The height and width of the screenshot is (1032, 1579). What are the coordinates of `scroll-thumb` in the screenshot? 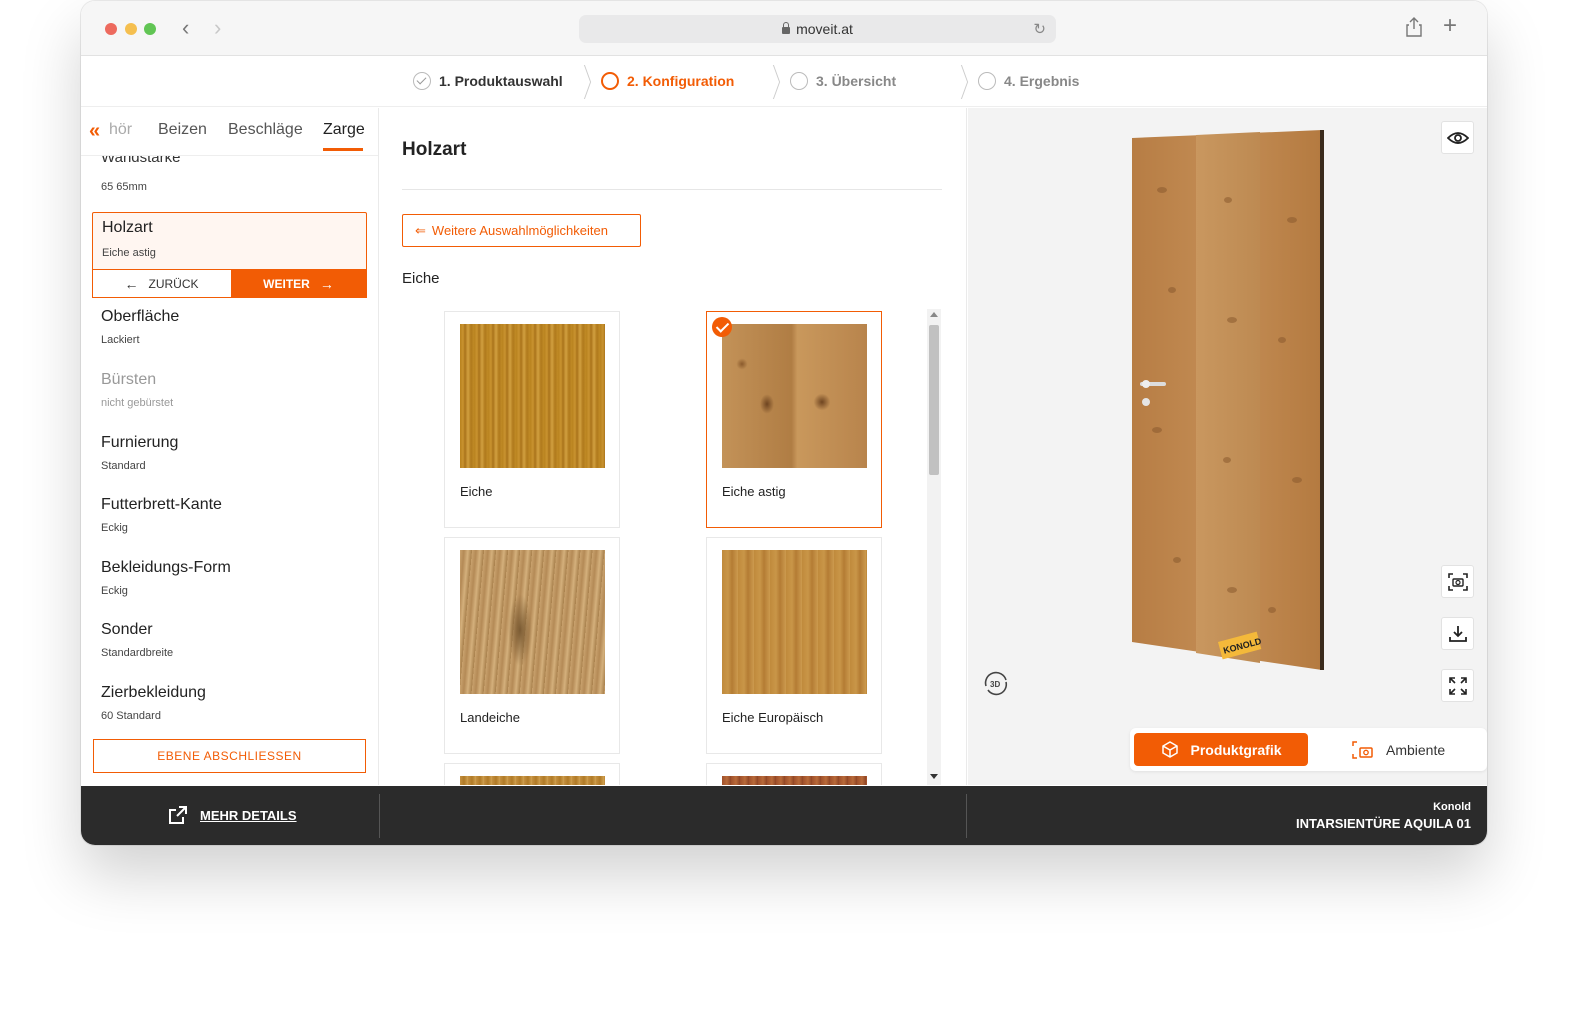 It's located at (934, 400).